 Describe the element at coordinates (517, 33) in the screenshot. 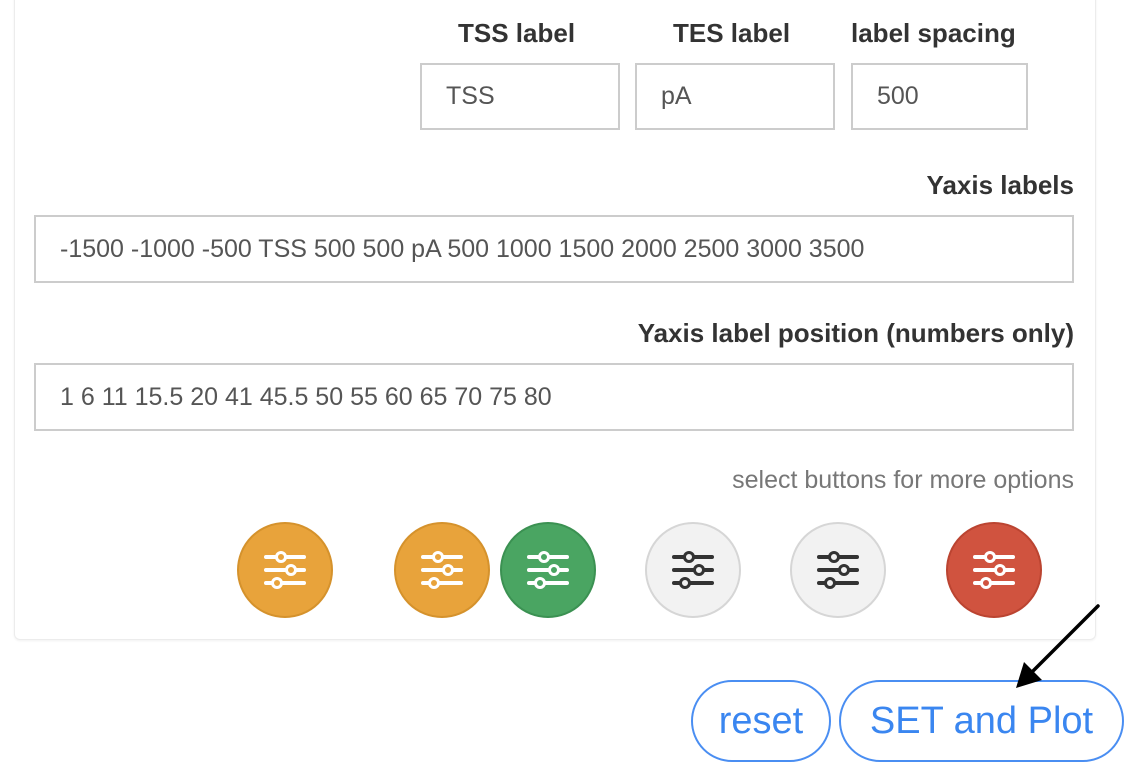

I see `tss-label-heading: TSS label` at that location.